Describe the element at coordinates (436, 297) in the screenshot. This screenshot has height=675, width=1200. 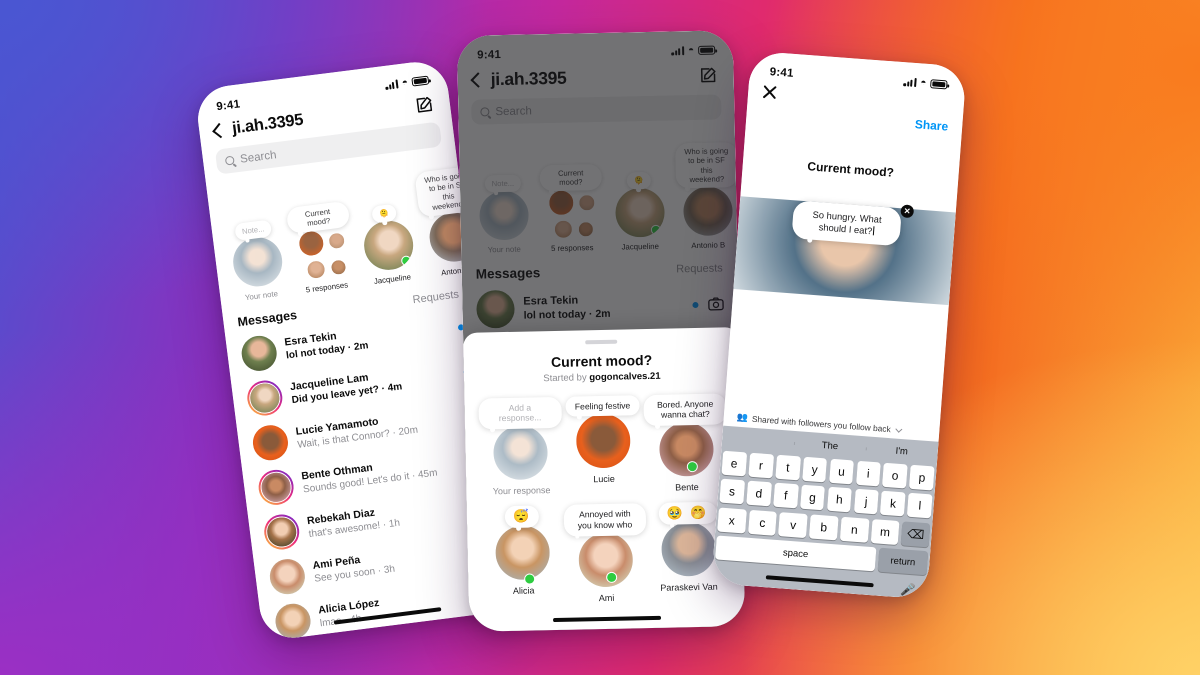
I see `requests-link: Requests` at that location.